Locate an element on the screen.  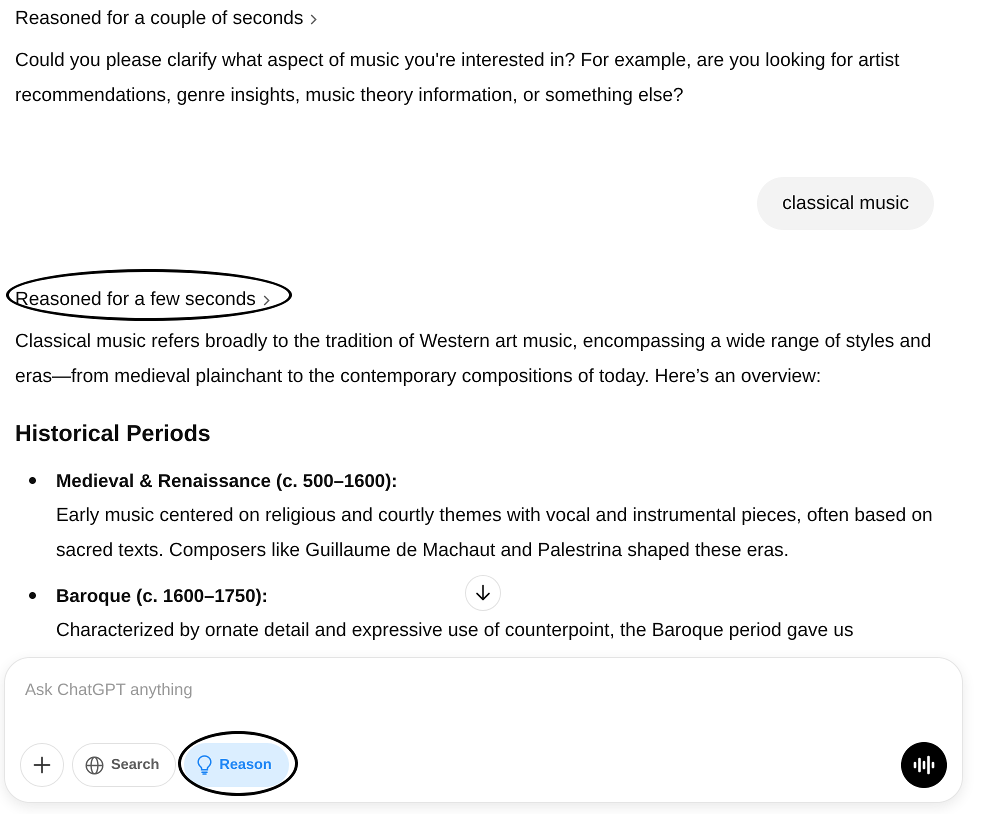
bullet-title: Baroque (c. 1600–1750): is located at coordinates (162, 596).